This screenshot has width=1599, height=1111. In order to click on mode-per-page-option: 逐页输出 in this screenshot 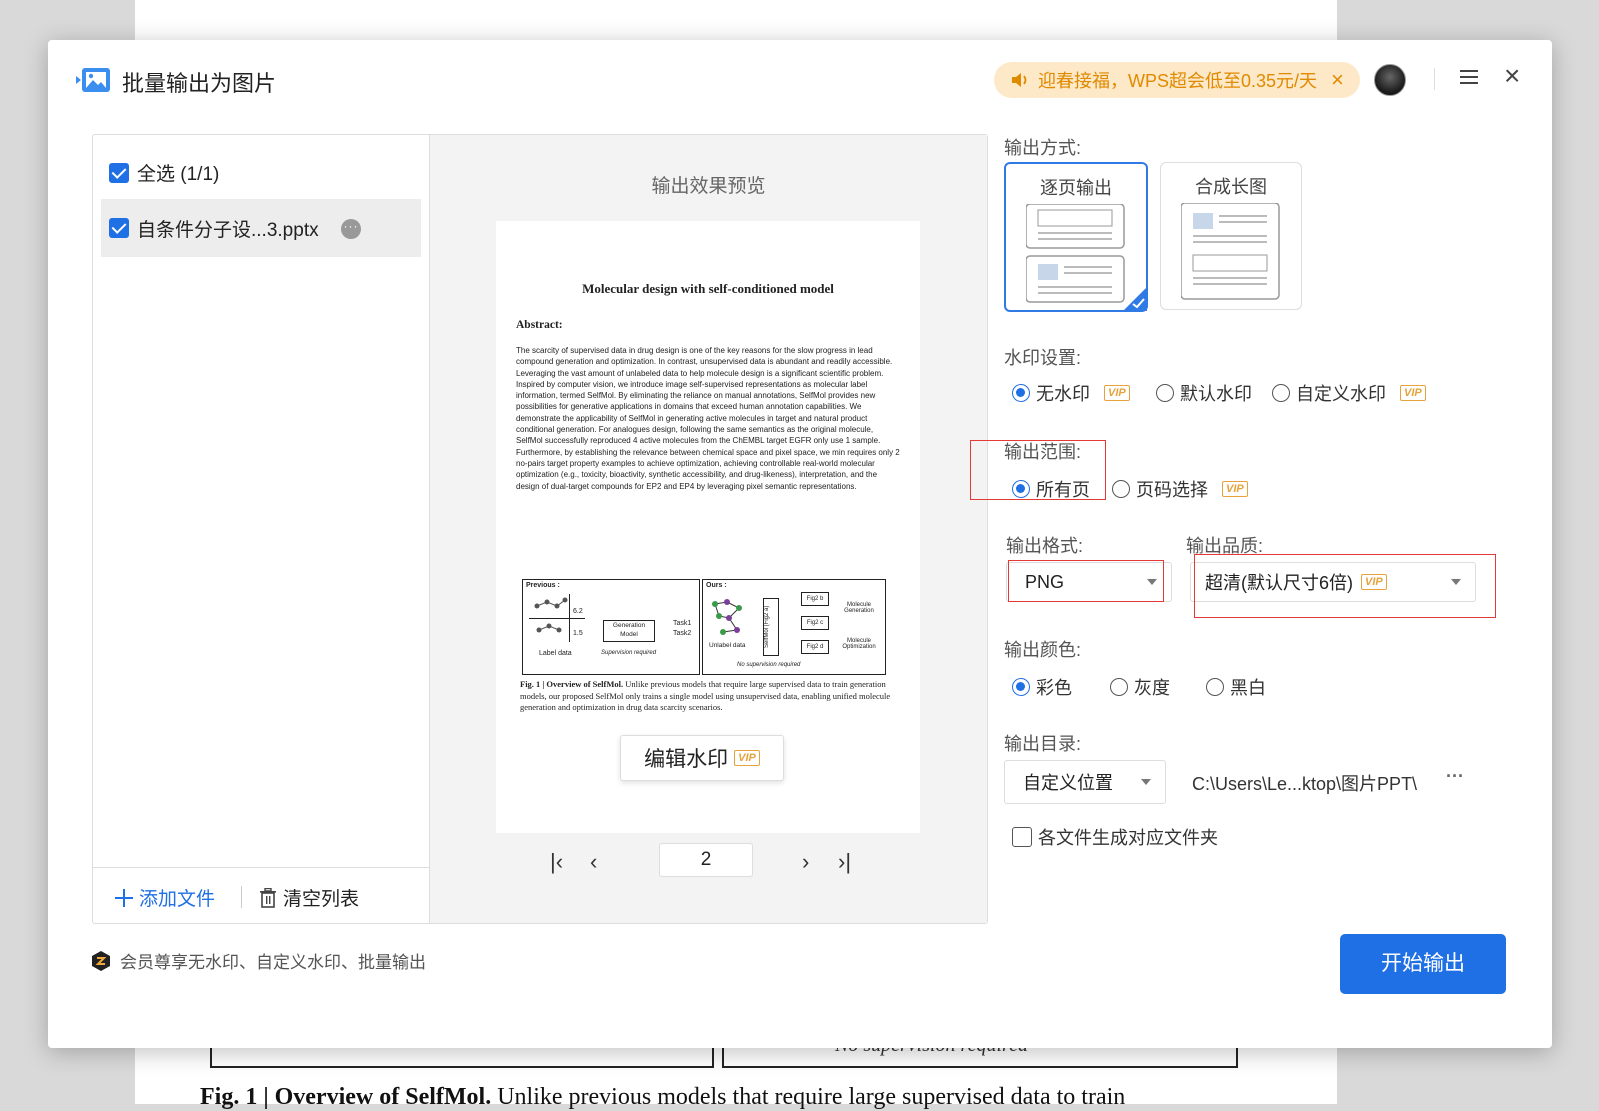, I will do `click(1076, 237)`.